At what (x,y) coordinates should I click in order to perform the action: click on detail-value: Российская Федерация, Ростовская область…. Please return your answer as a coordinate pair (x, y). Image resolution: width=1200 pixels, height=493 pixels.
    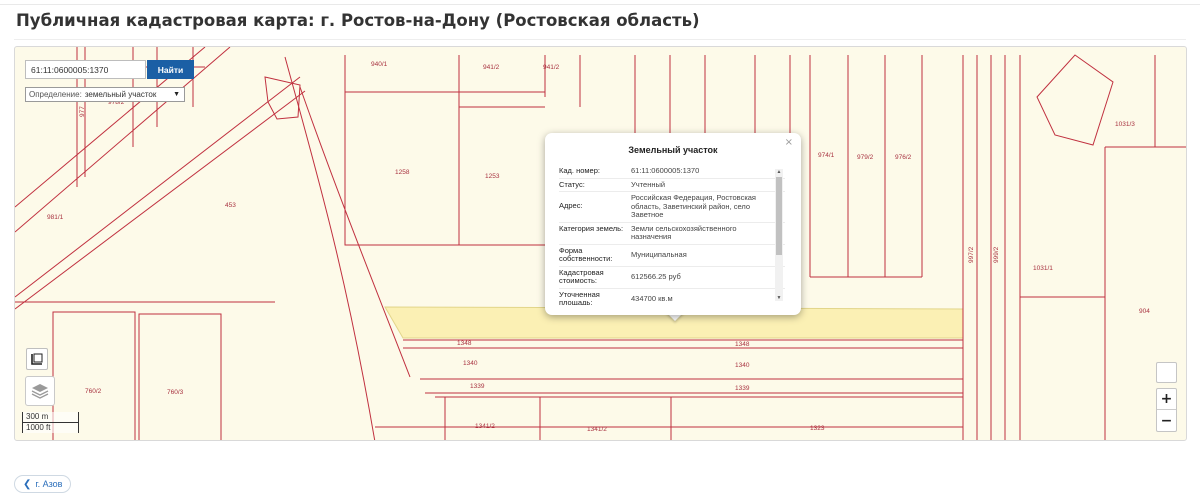
    Looking at the image, I should click on (693, 206).